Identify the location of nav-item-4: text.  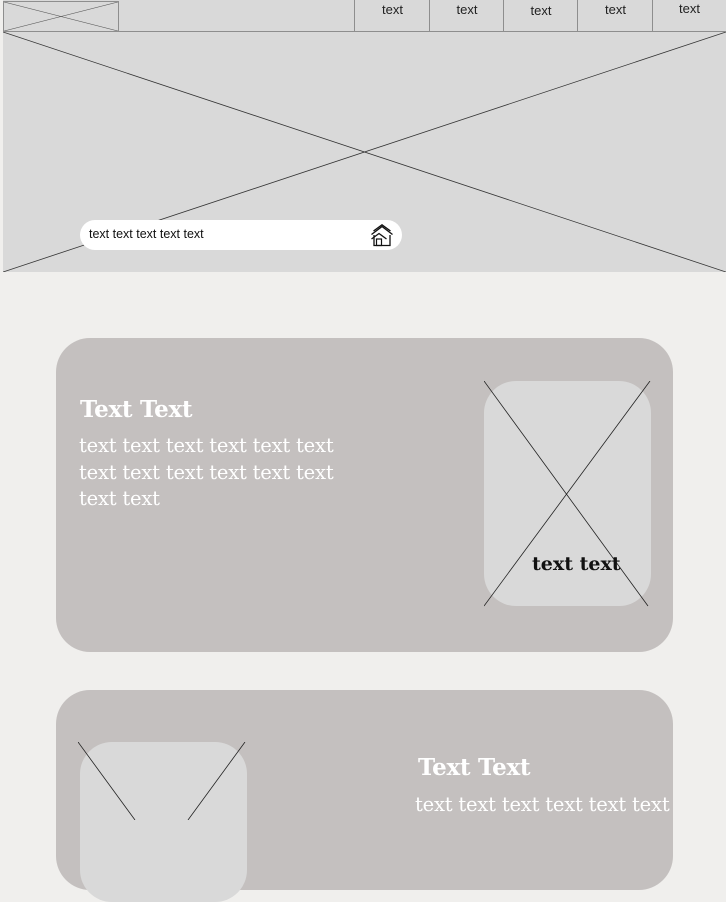
(615, 16).